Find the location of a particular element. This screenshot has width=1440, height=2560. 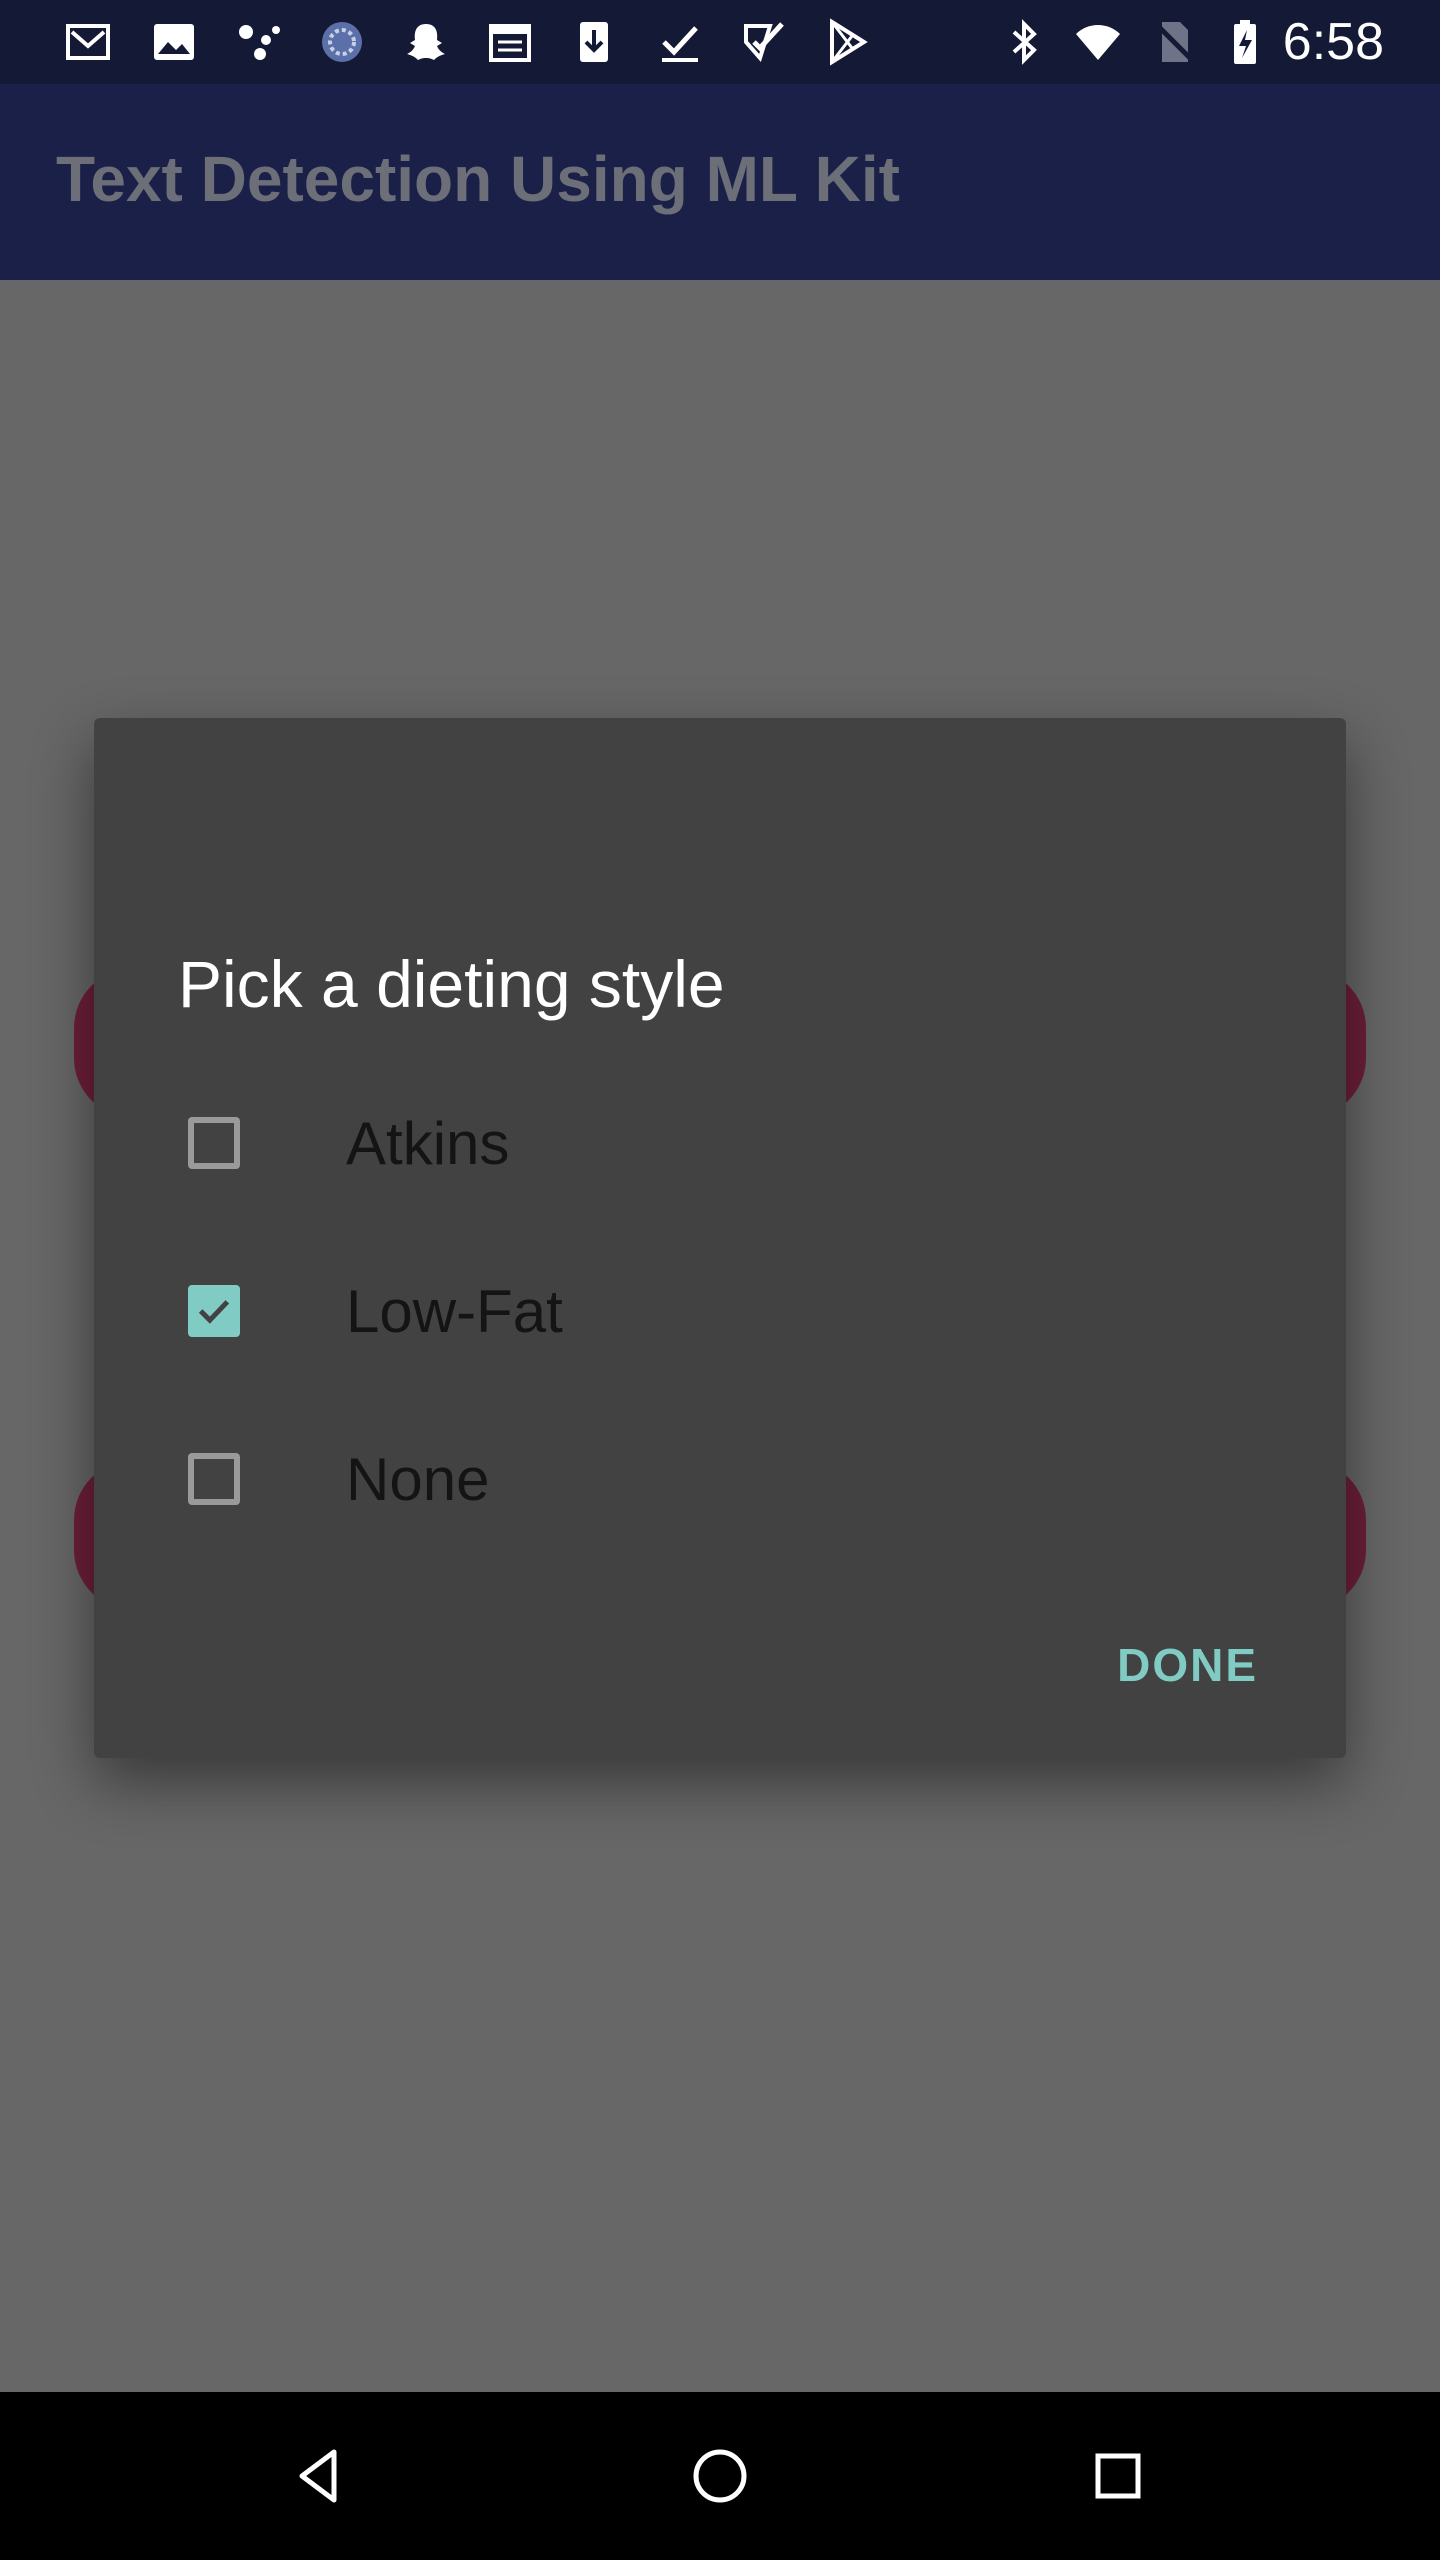

app-title: Text Detection Using ML Kit is located at coordinates (478, 179).